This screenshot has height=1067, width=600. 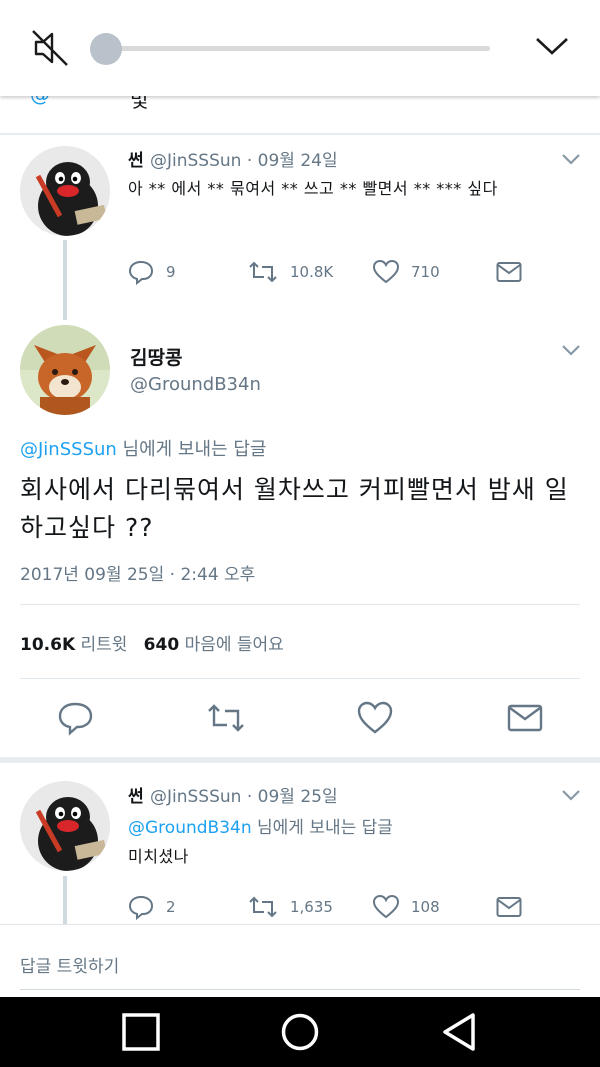 I want to click on main-tweet-text: 회사에서 다리묶여서 월차쓰고 커피빨면서 밤새 일하고싶다 ??, so click(x=294, y=508).